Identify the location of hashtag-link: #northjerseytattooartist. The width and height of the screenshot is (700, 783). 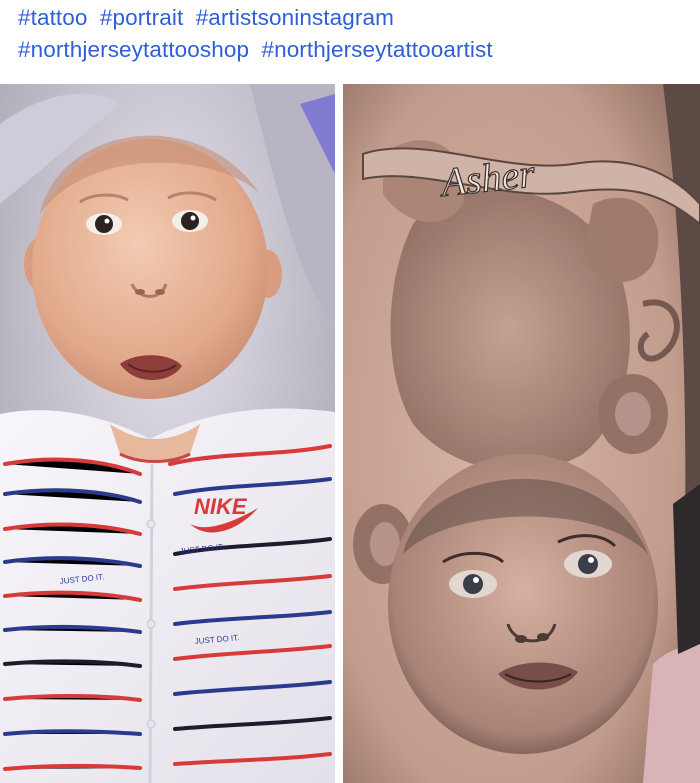
(376, 49).